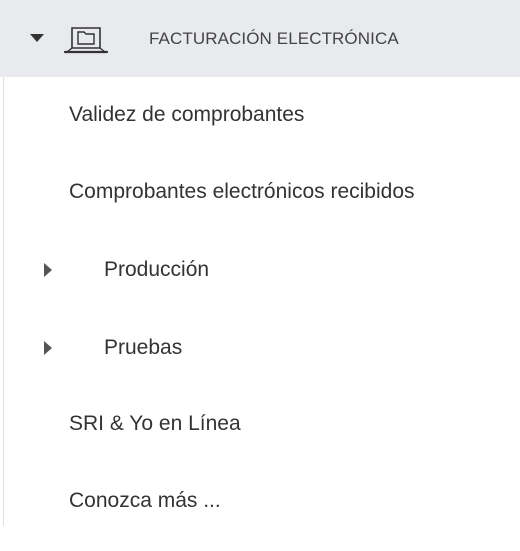 Image resolution: width=520 pixels, height=551 pixels. Describe the element at coordinates (86, 40) in the screenshot. I see `laptop-icon` at that location.